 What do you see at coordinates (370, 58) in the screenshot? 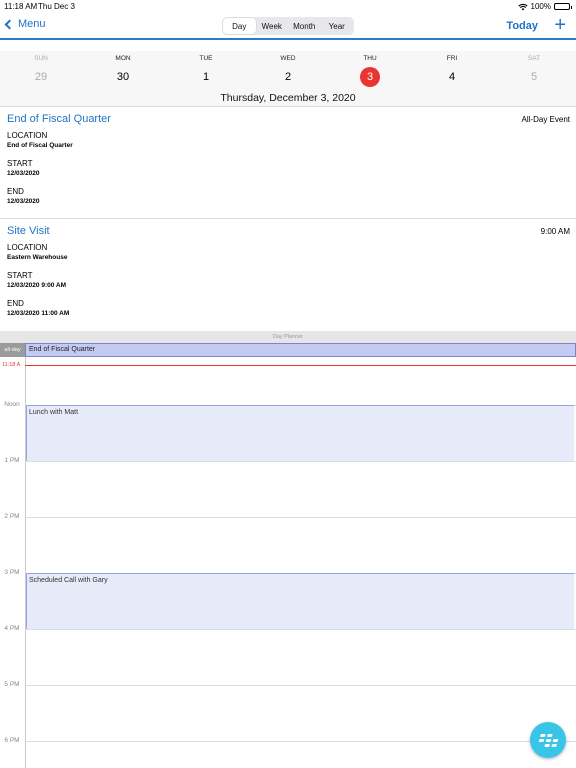
I see `day-name: THU` at bounding box center [370, 58].